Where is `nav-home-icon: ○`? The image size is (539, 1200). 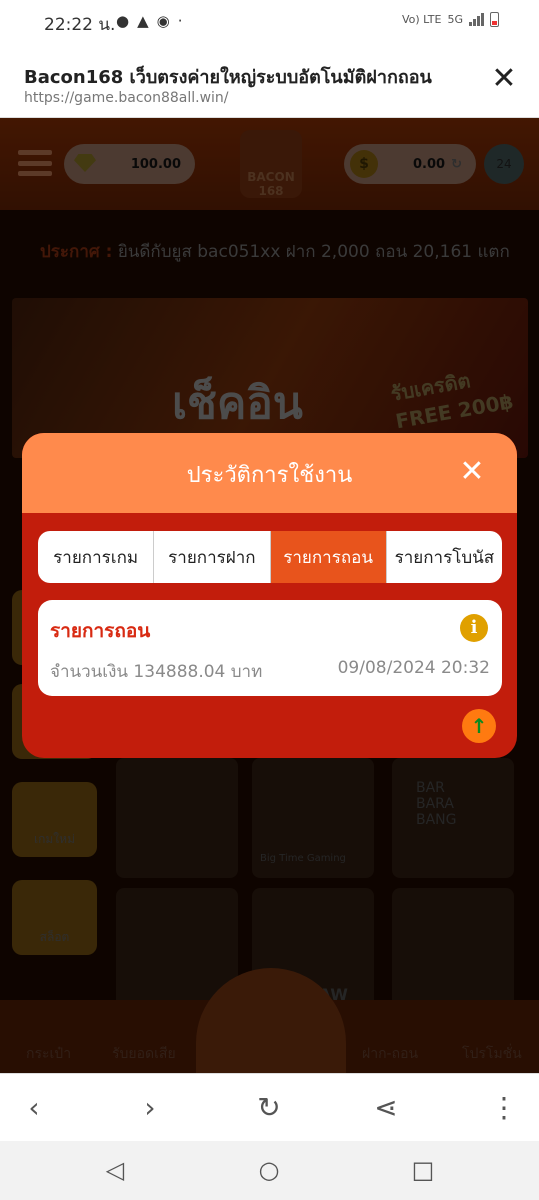 nav-home-icon: ○ is located at coordinates (269, 1170).